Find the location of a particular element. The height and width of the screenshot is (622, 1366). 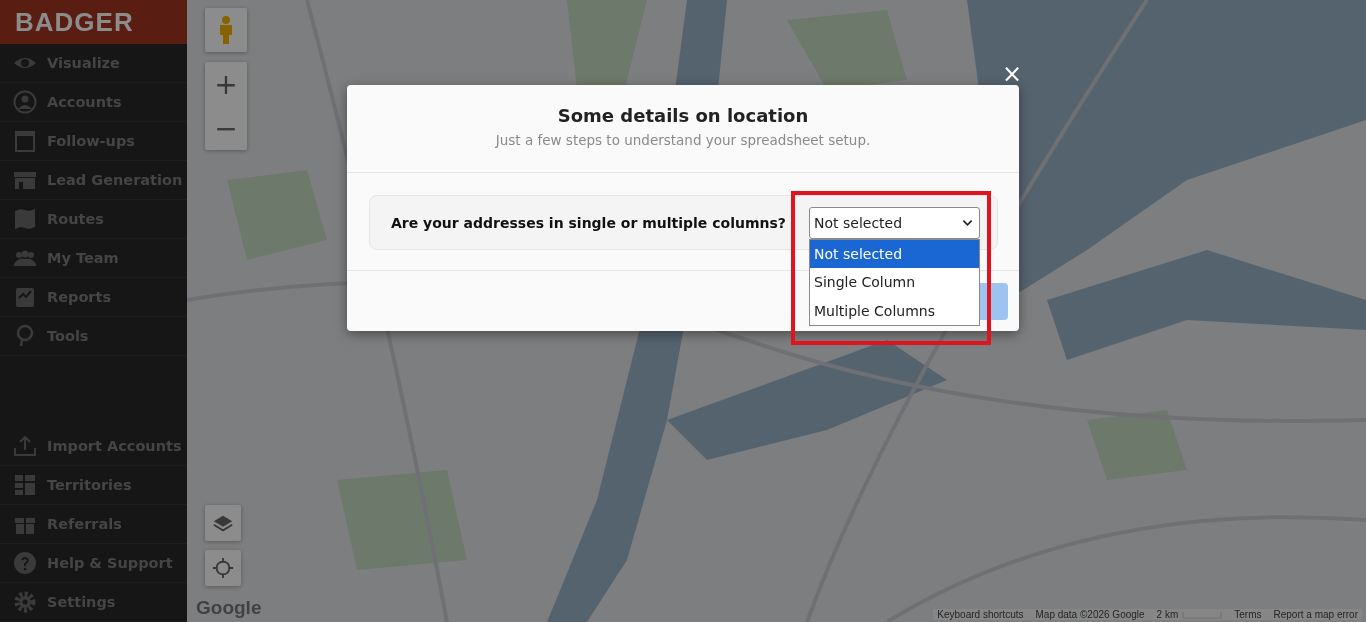

locate-button is located at coordinates (223, 568).